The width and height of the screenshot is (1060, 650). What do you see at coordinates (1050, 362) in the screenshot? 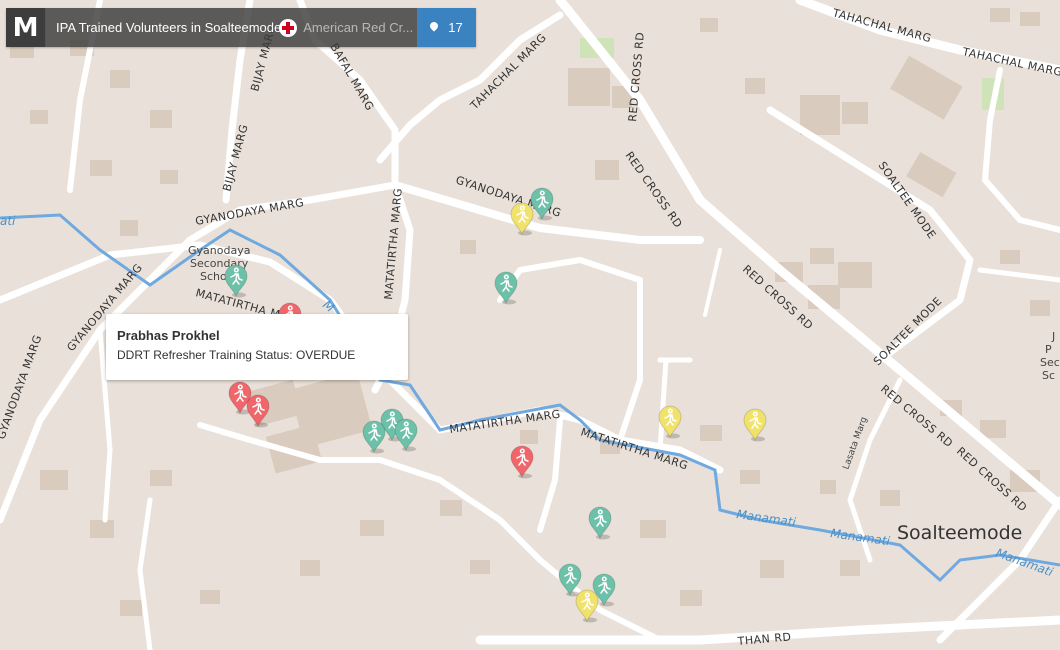
I see `place-label-right-3: Seco` at bounding box center [1050, 362].